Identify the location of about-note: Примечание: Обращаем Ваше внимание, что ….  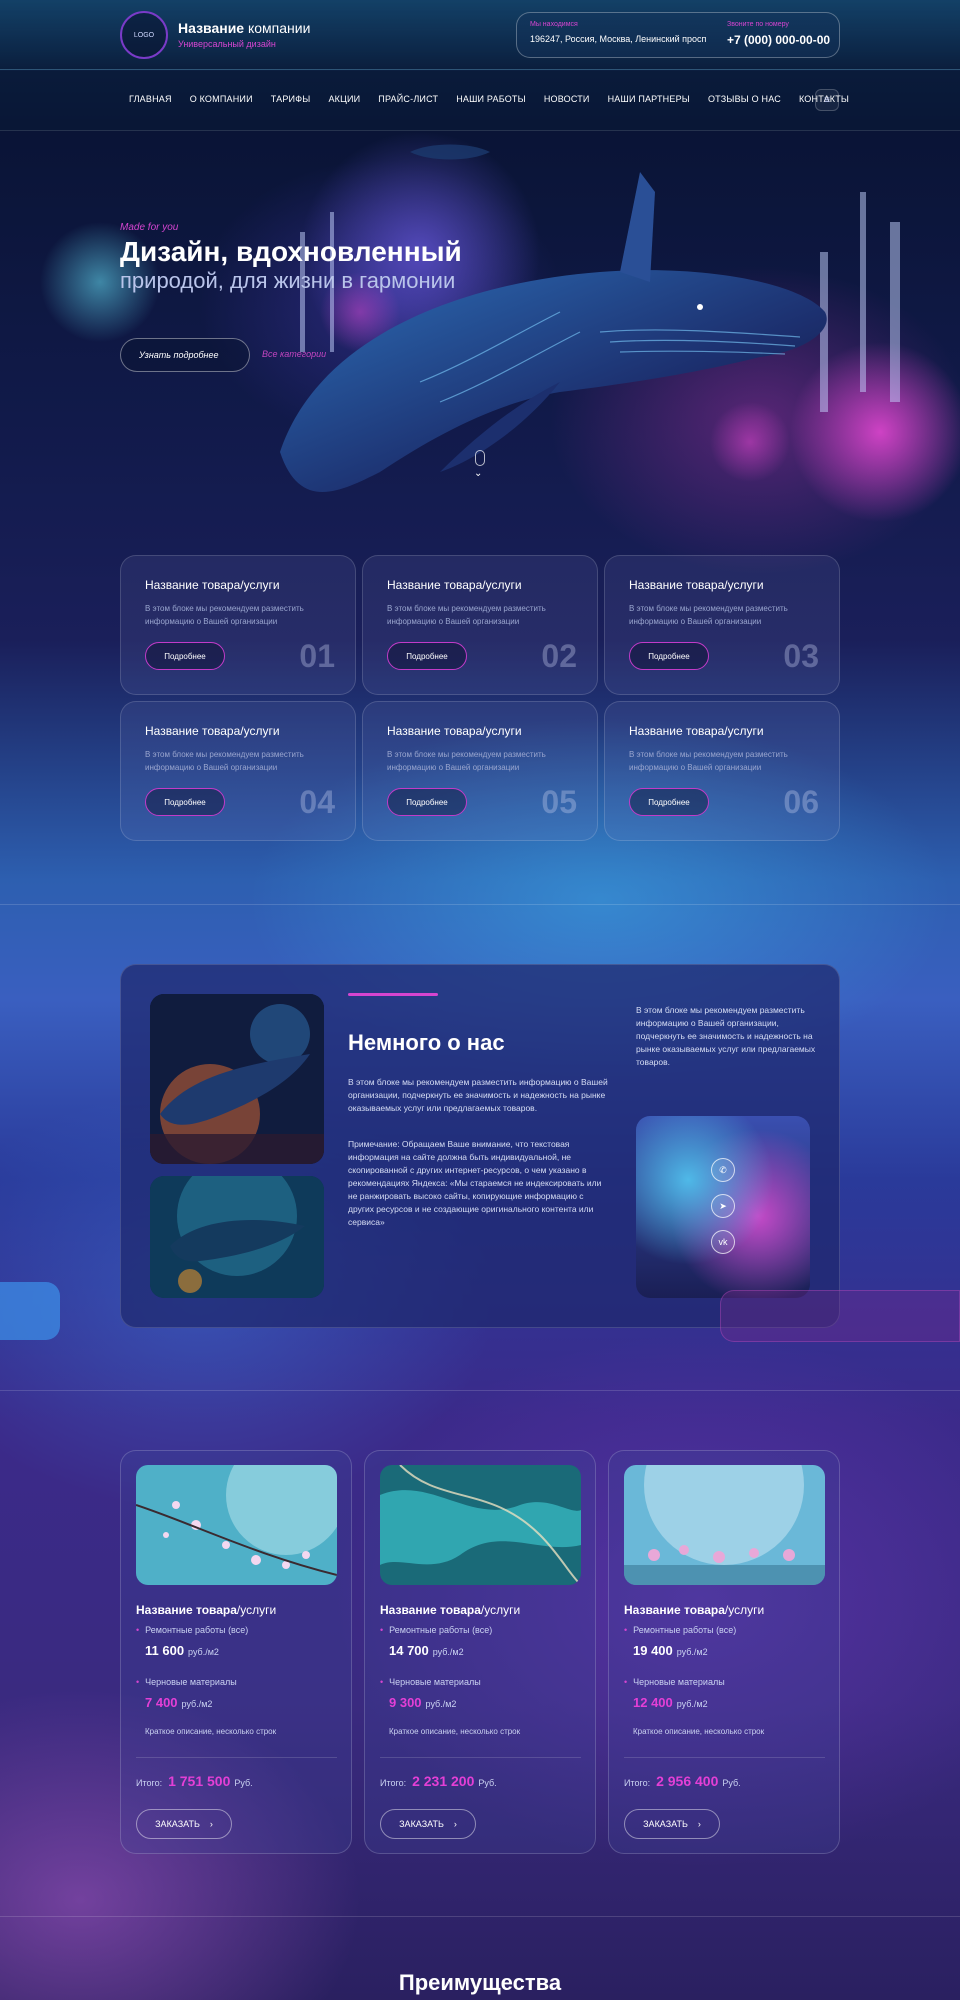
(475, 1183).